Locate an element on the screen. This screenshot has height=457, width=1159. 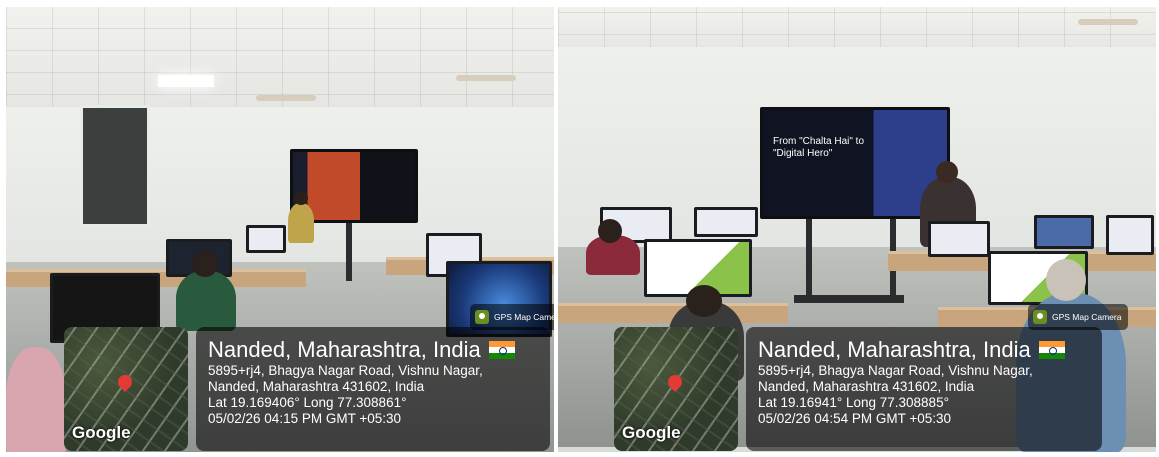
presenter is located at coordinates (301, 223).